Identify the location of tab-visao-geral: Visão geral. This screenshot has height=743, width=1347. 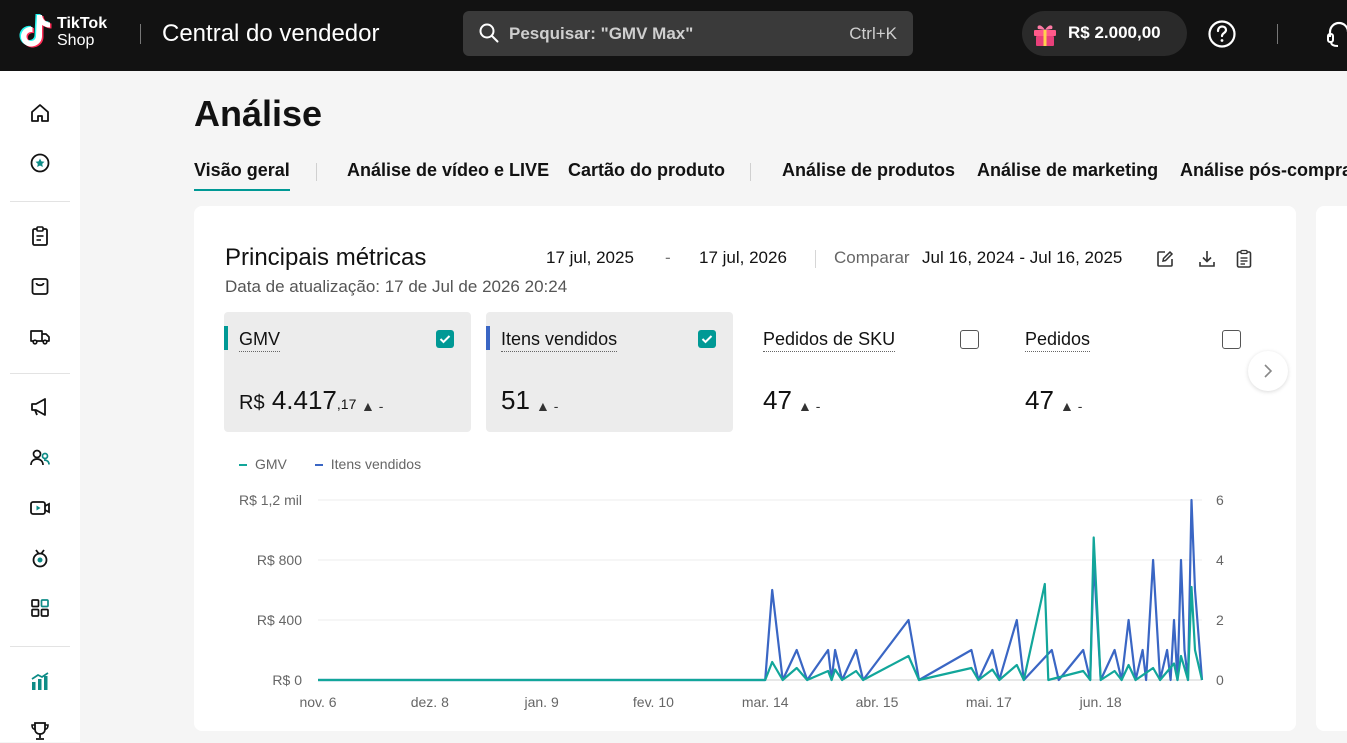
(242, 175).